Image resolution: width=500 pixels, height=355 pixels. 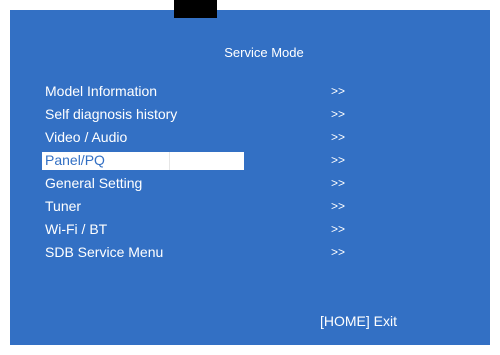 I want to click on highlight-divider, so click(x=169, y=161).